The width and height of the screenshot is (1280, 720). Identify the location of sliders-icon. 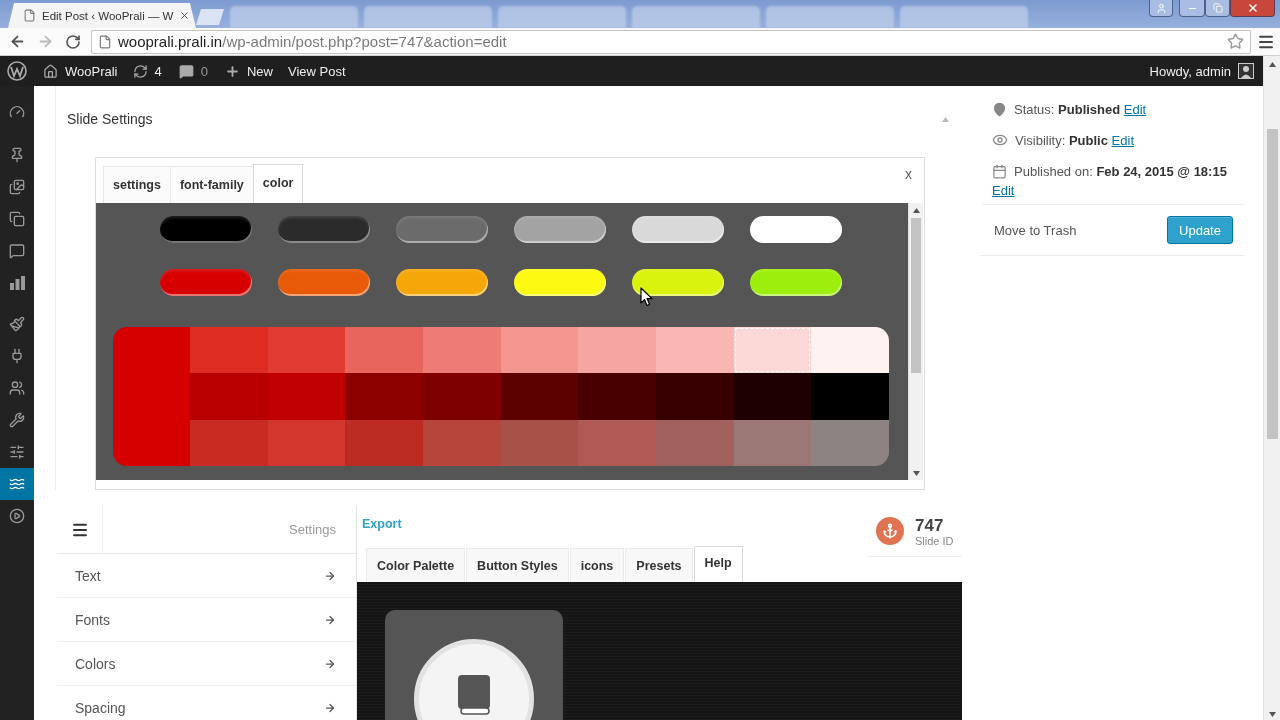
(17, 452).